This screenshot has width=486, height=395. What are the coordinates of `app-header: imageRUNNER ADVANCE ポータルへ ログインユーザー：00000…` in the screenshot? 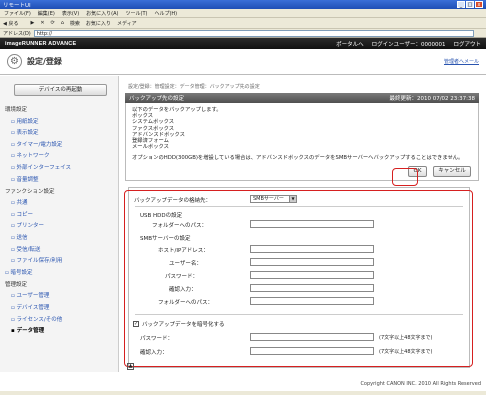 It's located at (243, 43).